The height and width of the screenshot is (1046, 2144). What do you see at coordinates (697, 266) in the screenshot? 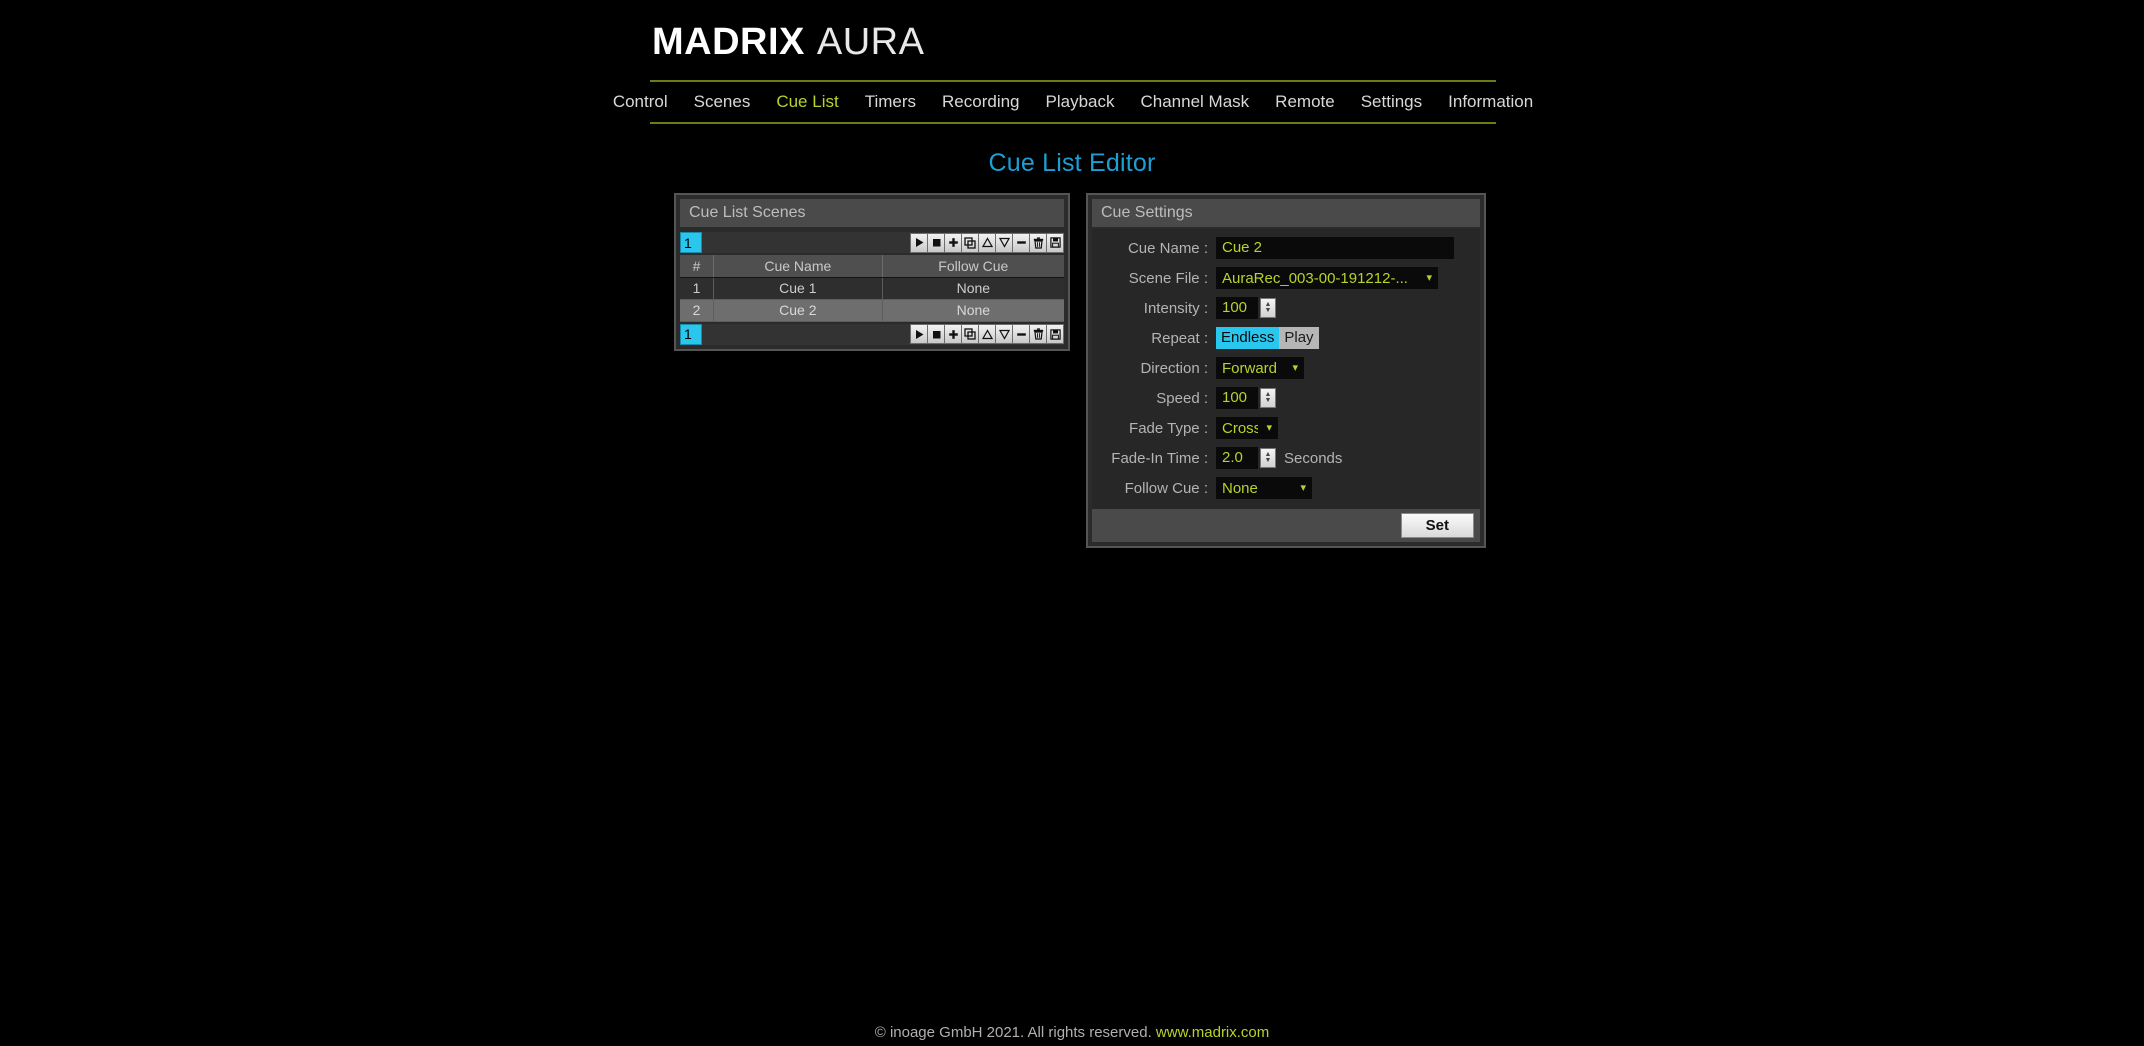
I see `column-header-number: #` at bounding box center [697, 266].